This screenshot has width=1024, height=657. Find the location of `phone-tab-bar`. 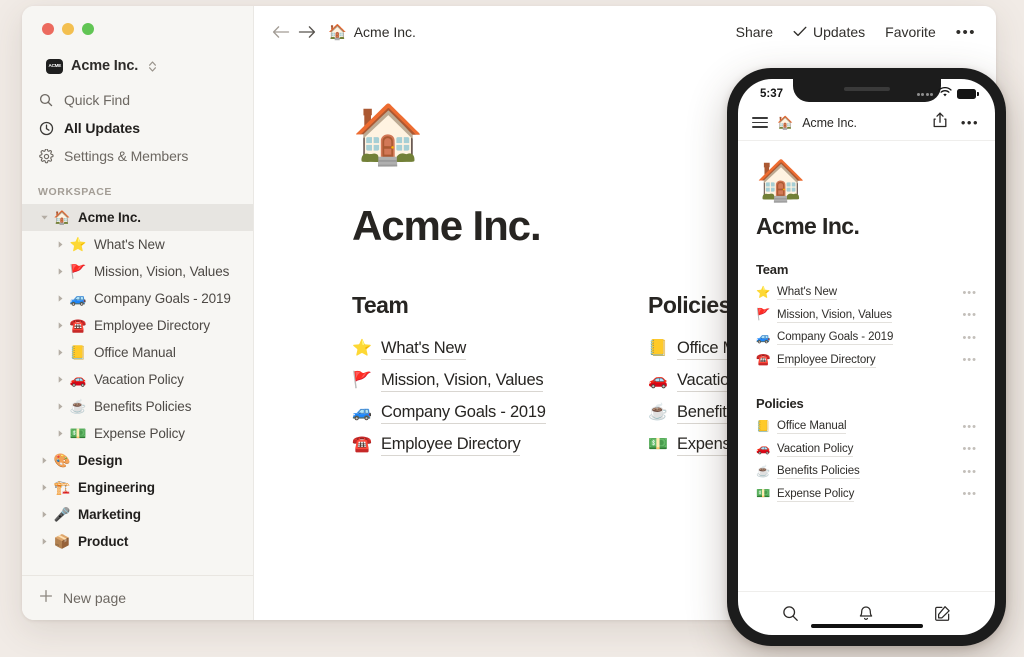

phone-tab-bar is located at coordinates (866, 613).